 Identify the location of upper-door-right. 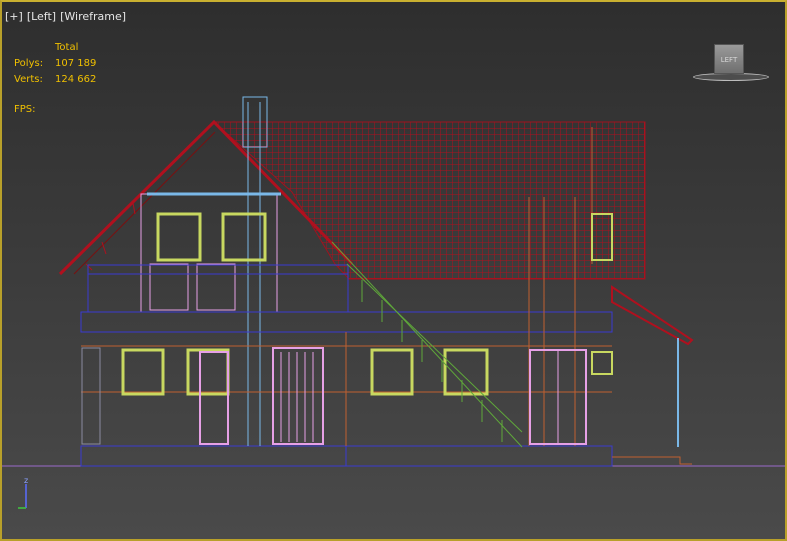
(216, 287).